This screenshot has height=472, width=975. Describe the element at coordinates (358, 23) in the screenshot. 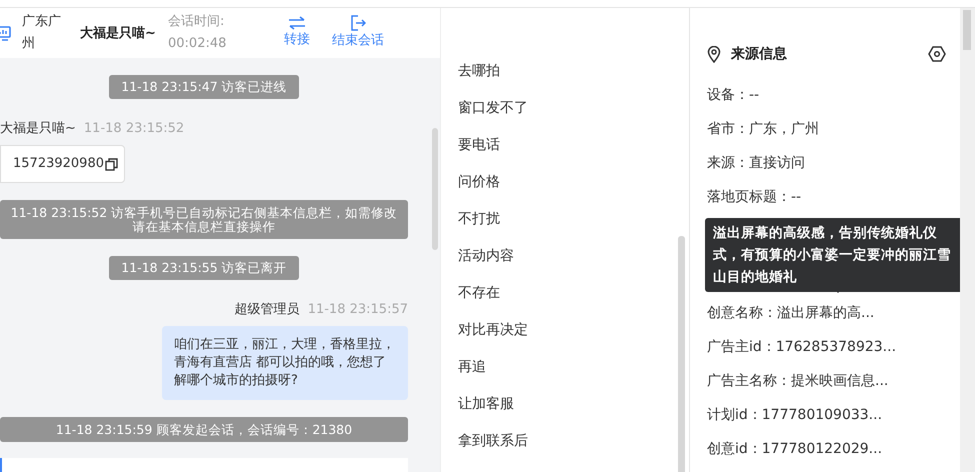

I see `exit-icon` at that location.